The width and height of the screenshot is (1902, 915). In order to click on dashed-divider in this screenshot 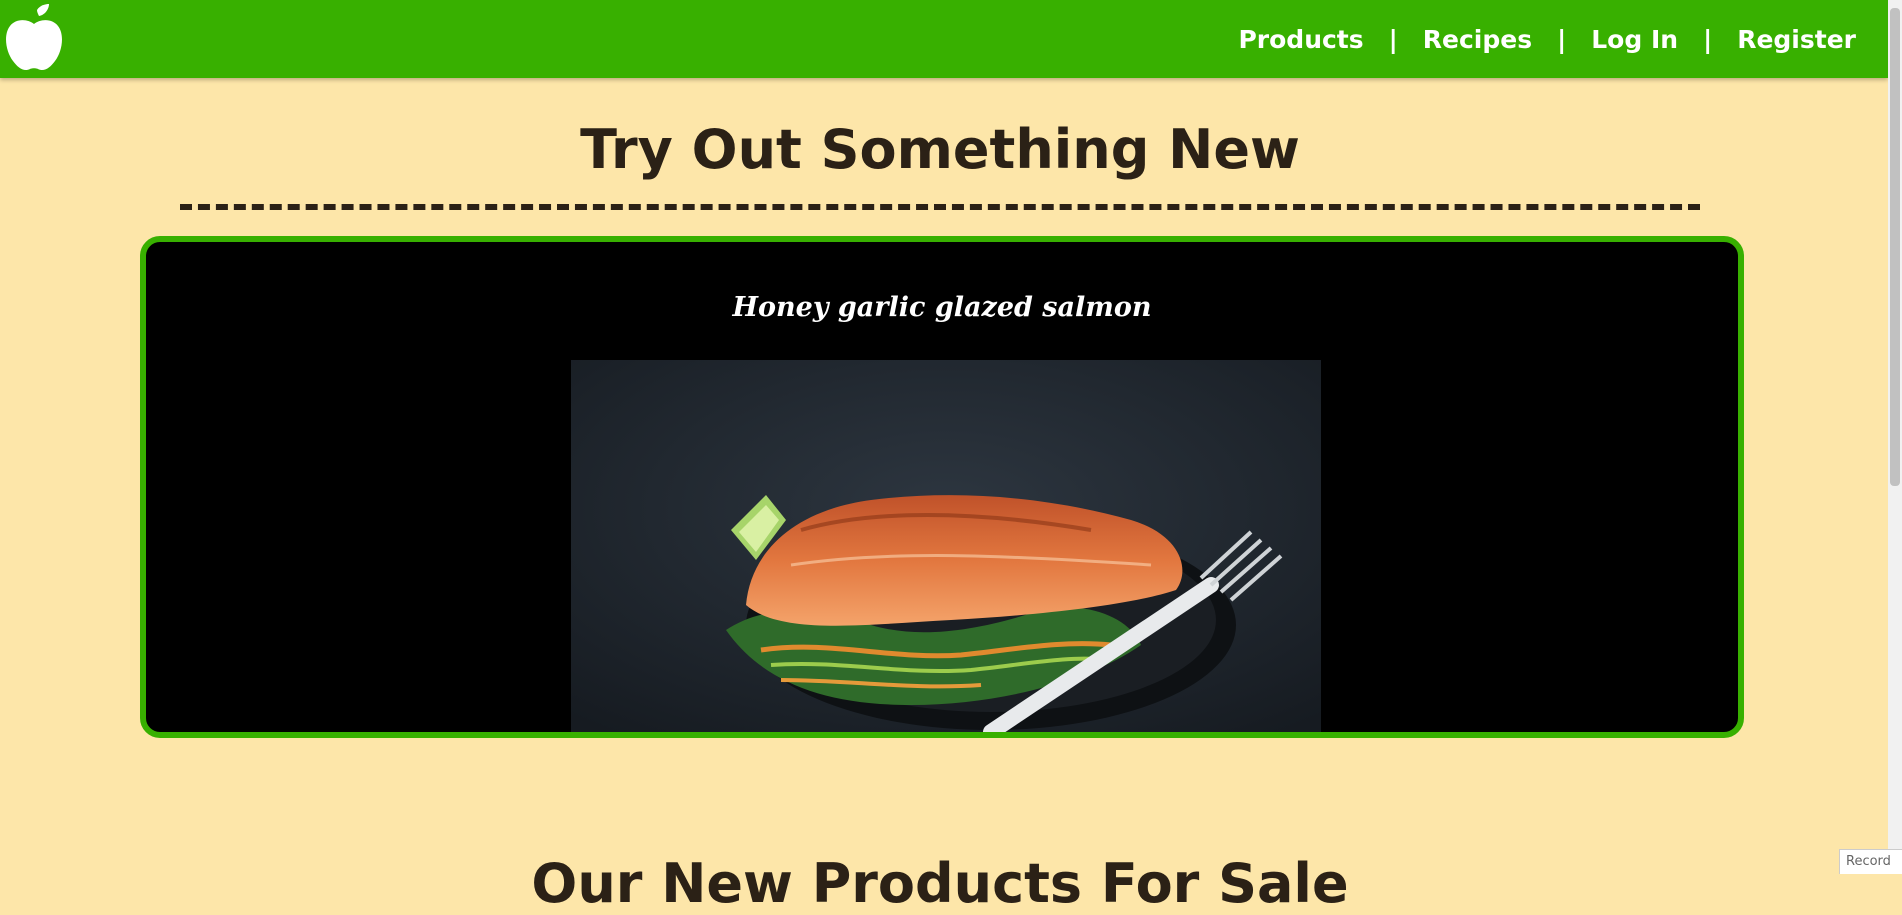, I will do `click(940, 207)`.